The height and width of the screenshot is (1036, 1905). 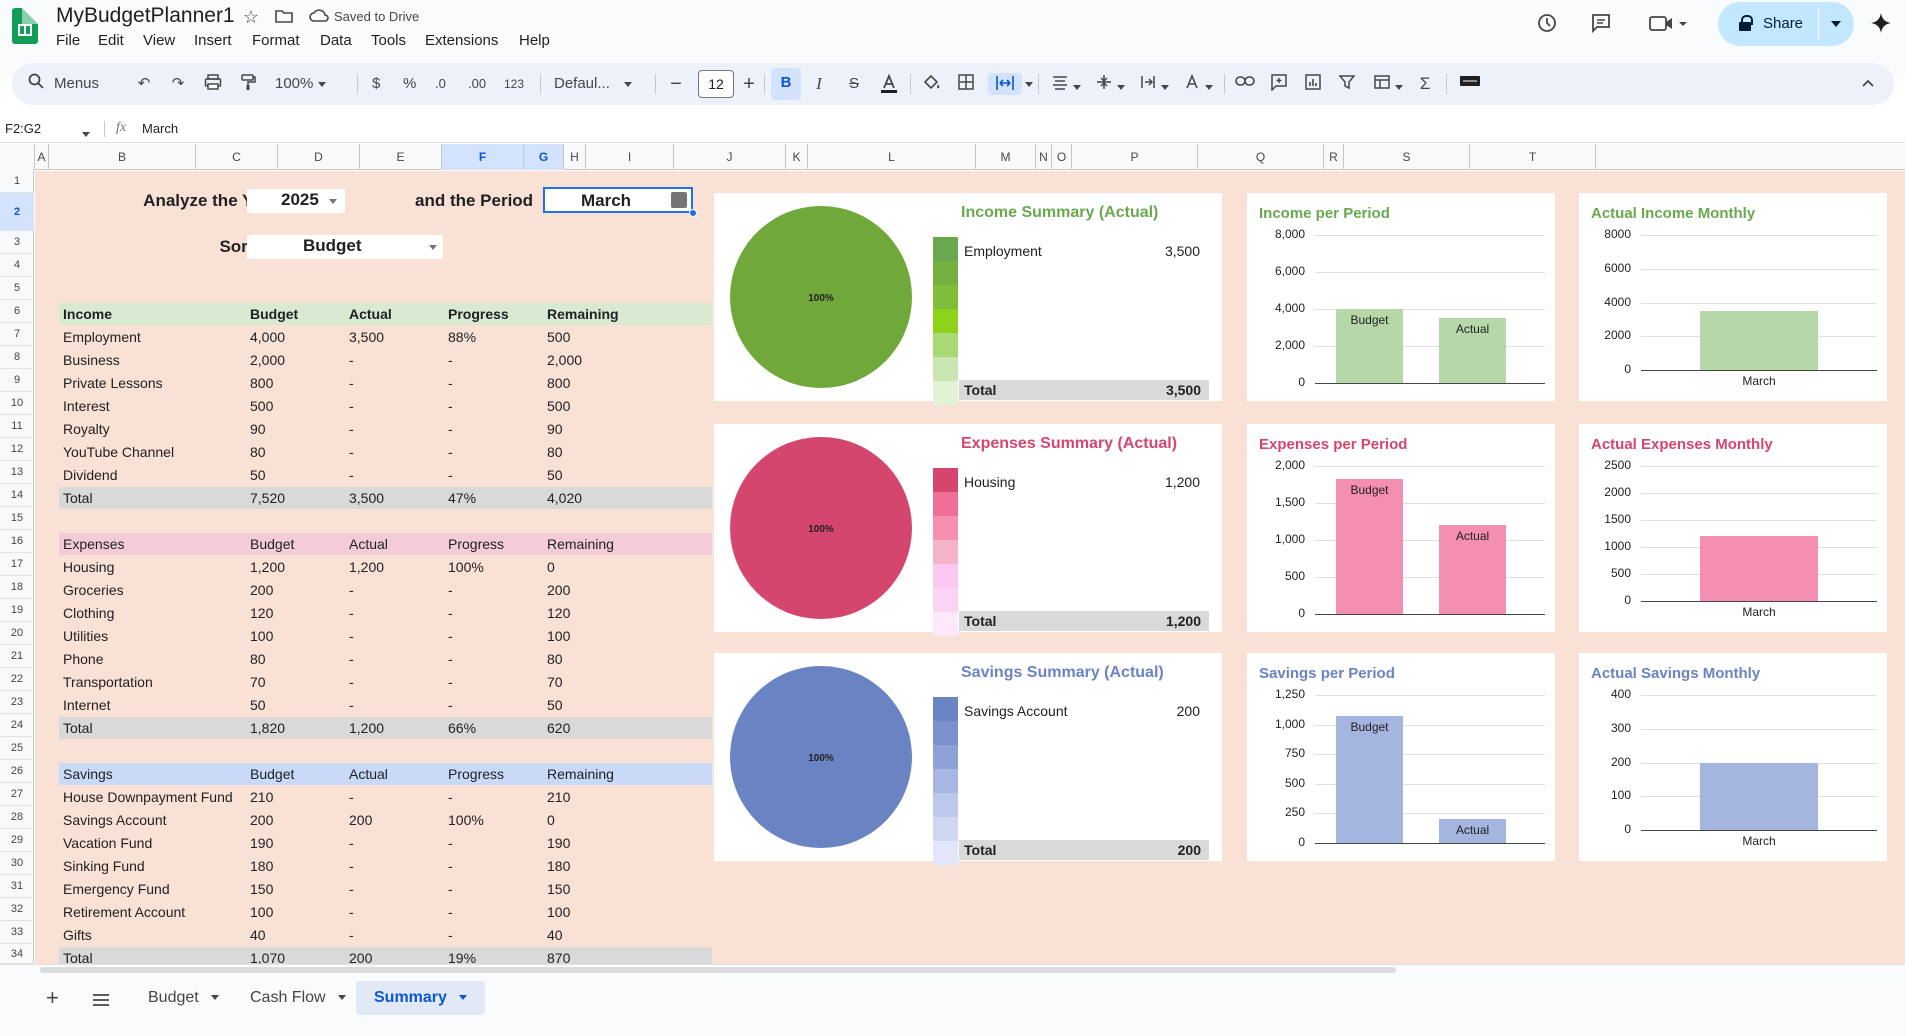 What do you see at coordinates (376, 84) in the screenshot?
I see `currency-format-button: $` at bounding box center [376, 84].